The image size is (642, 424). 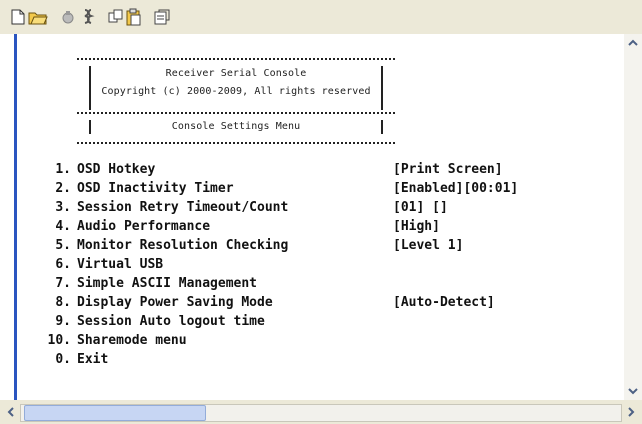 What do you see at coordinates (167, 283) in the screenshot?
I see `menu-item-label: Simple ASCII Management` at bounding box center [167, 283].